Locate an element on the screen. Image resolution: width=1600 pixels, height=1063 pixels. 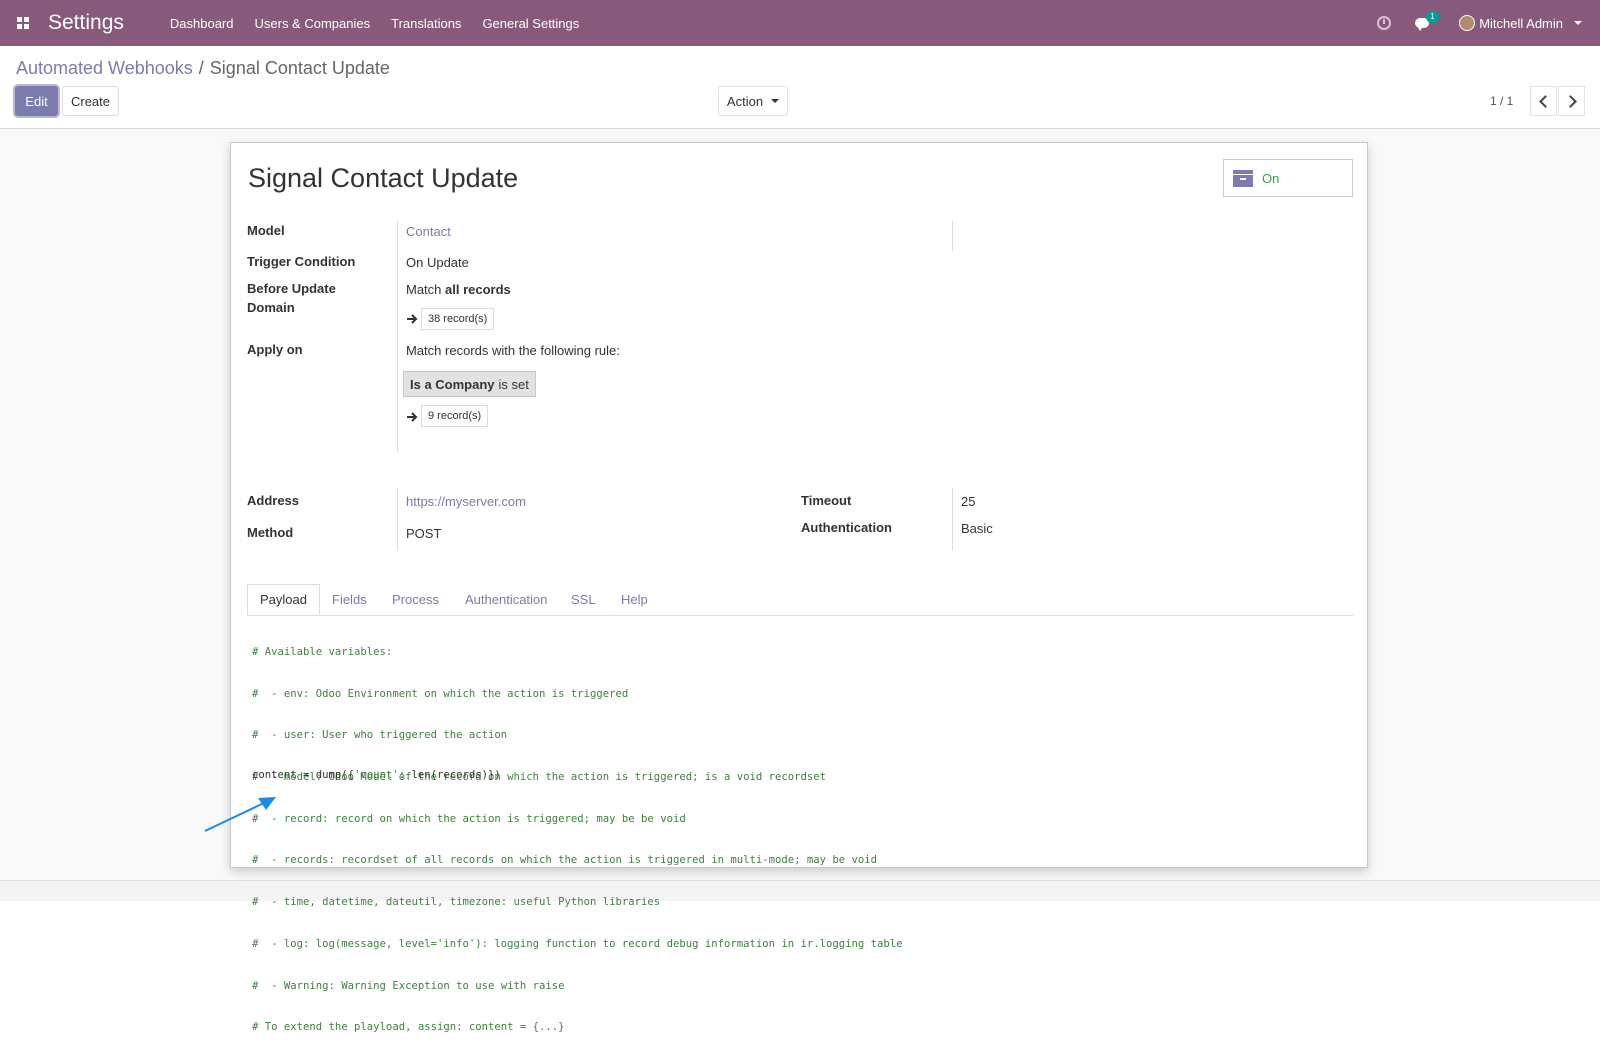
code-content-line: content = dump({'count': len(records)}) is located at coordinates (376, 775).